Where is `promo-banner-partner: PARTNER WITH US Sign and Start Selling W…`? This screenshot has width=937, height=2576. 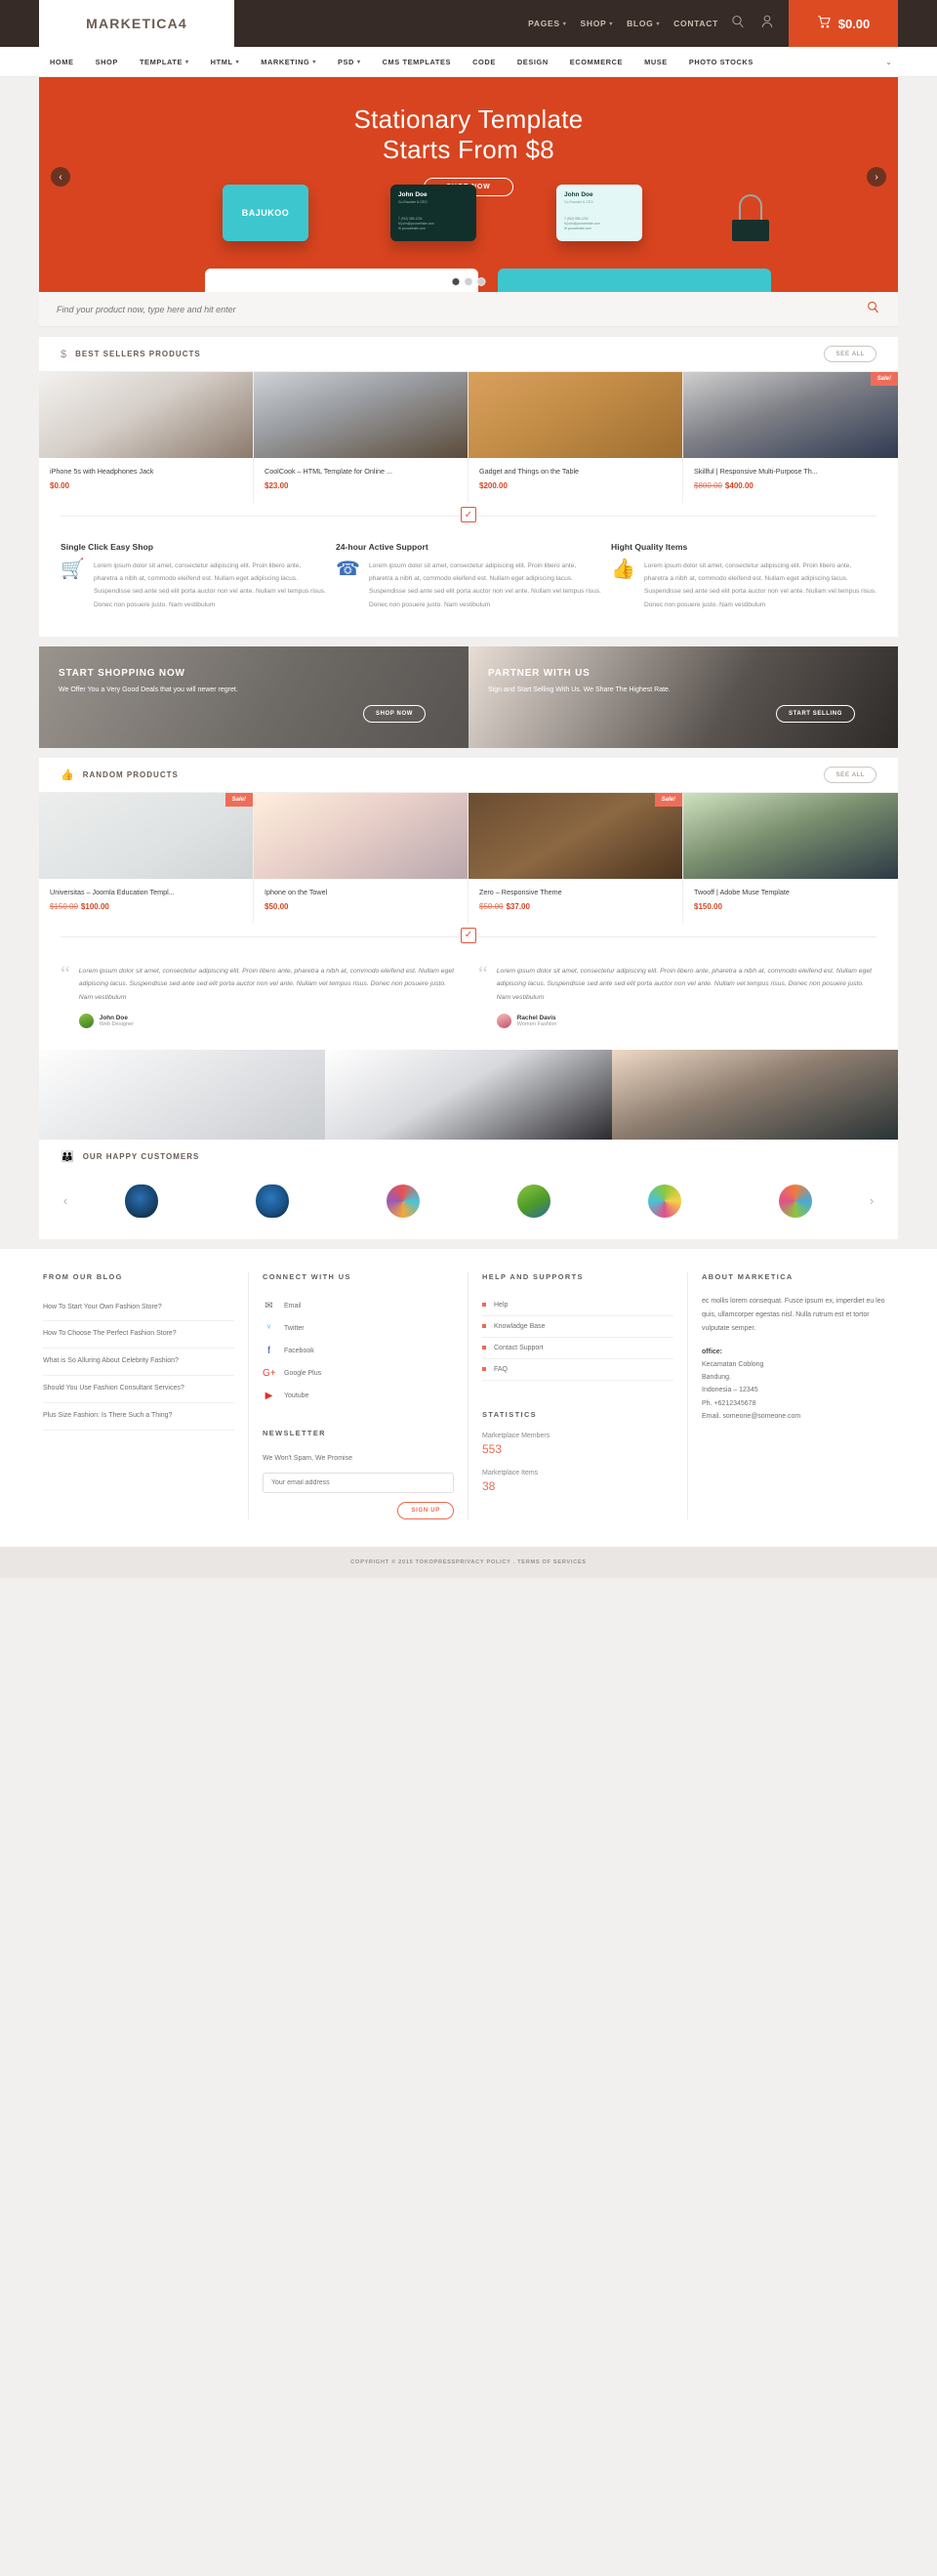
promo-banner-partner: PARTNER WITH US Sign and Start Selling W… is located at coordinates (683, 696).